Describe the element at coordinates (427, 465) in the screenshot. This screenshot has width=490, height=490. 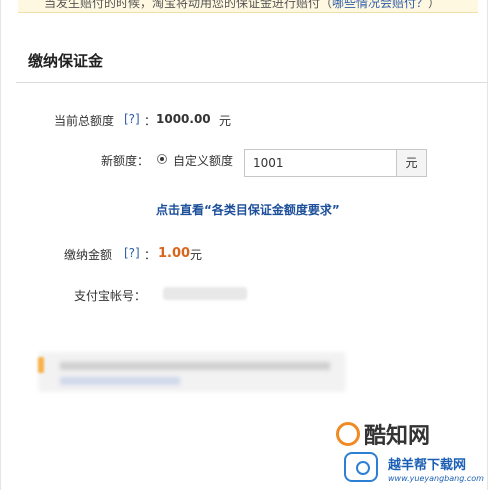
I see `watermark-secondary-text: 越羊帮下载网` at that location.